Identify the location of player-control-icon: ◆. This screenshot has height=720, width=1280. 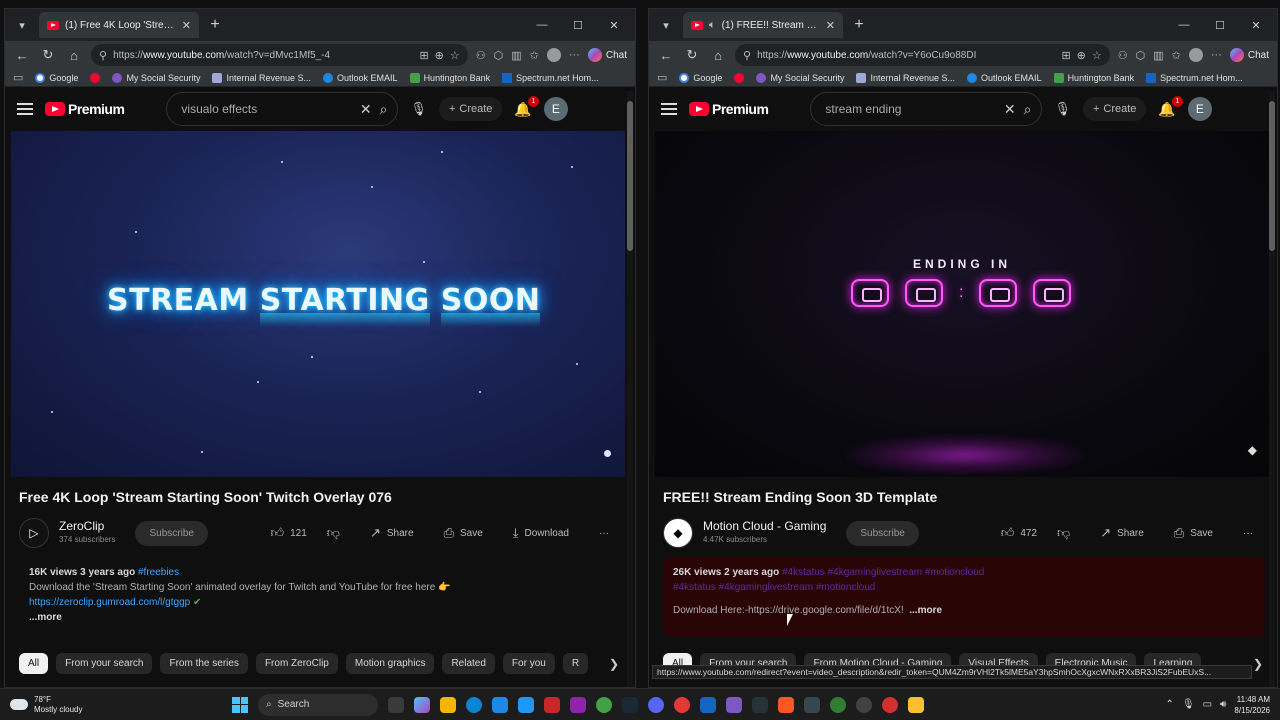
(1252, 450).